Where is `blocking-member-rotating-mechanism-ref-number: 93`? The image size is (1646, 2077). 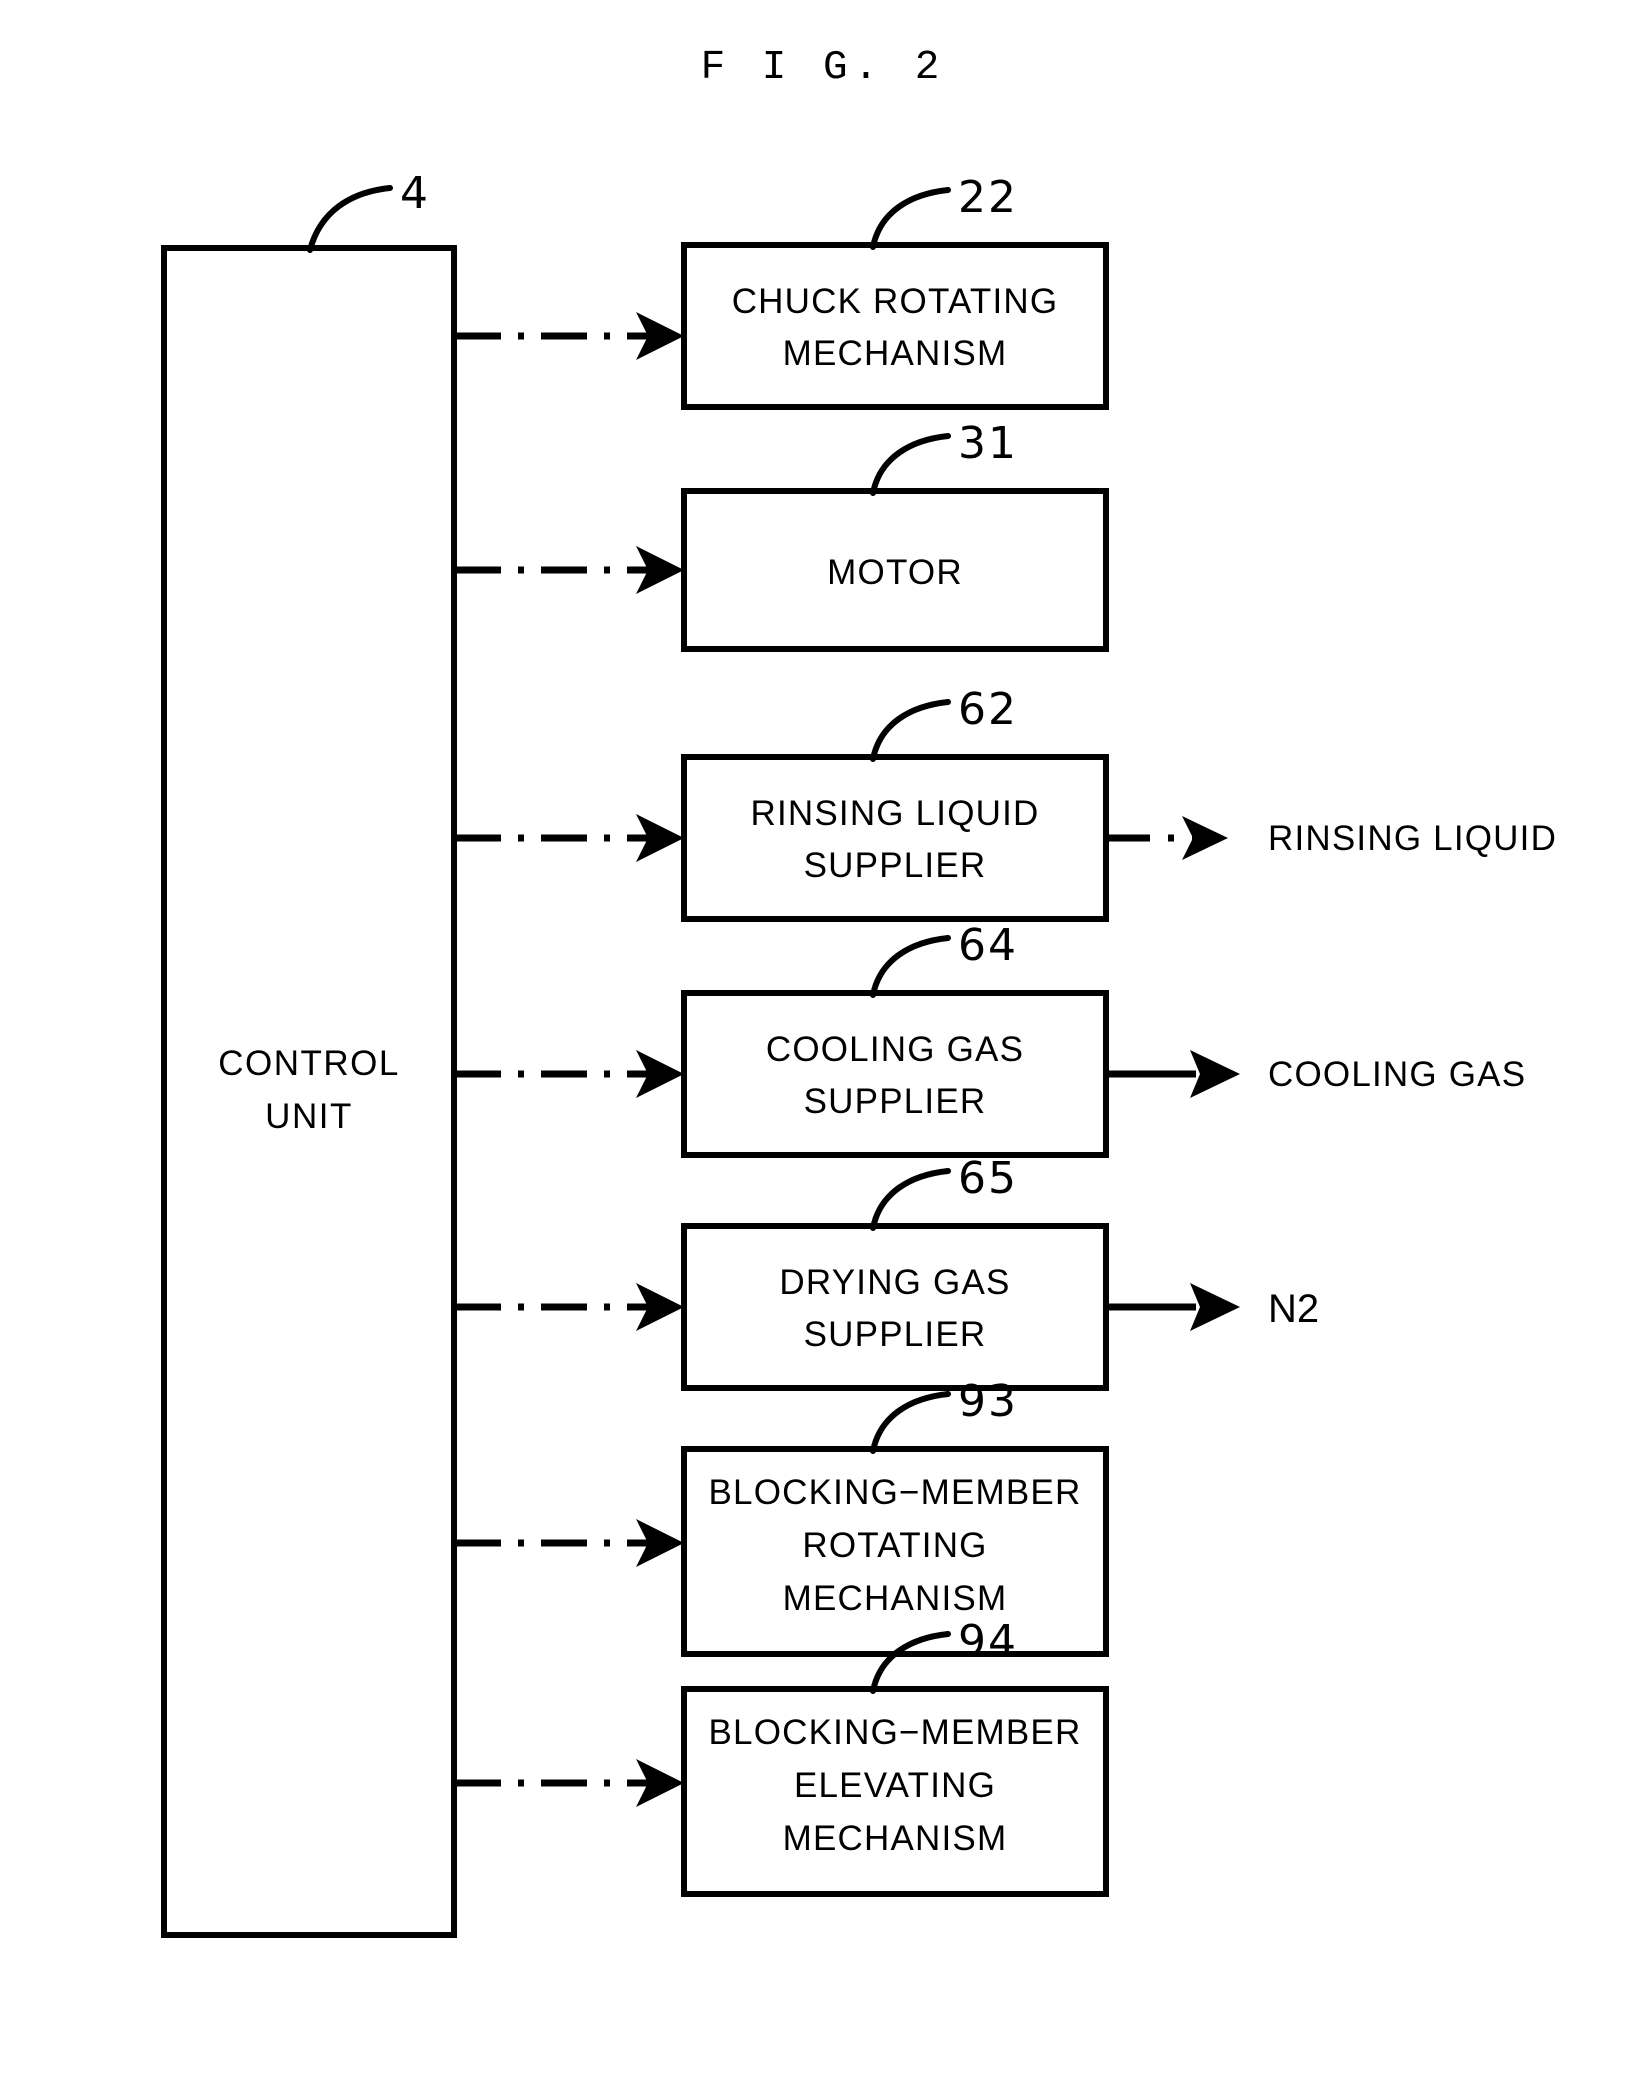 blocking-member-rotating-mechanism-ref-number: 93 is located at coordinates (988, 1401).